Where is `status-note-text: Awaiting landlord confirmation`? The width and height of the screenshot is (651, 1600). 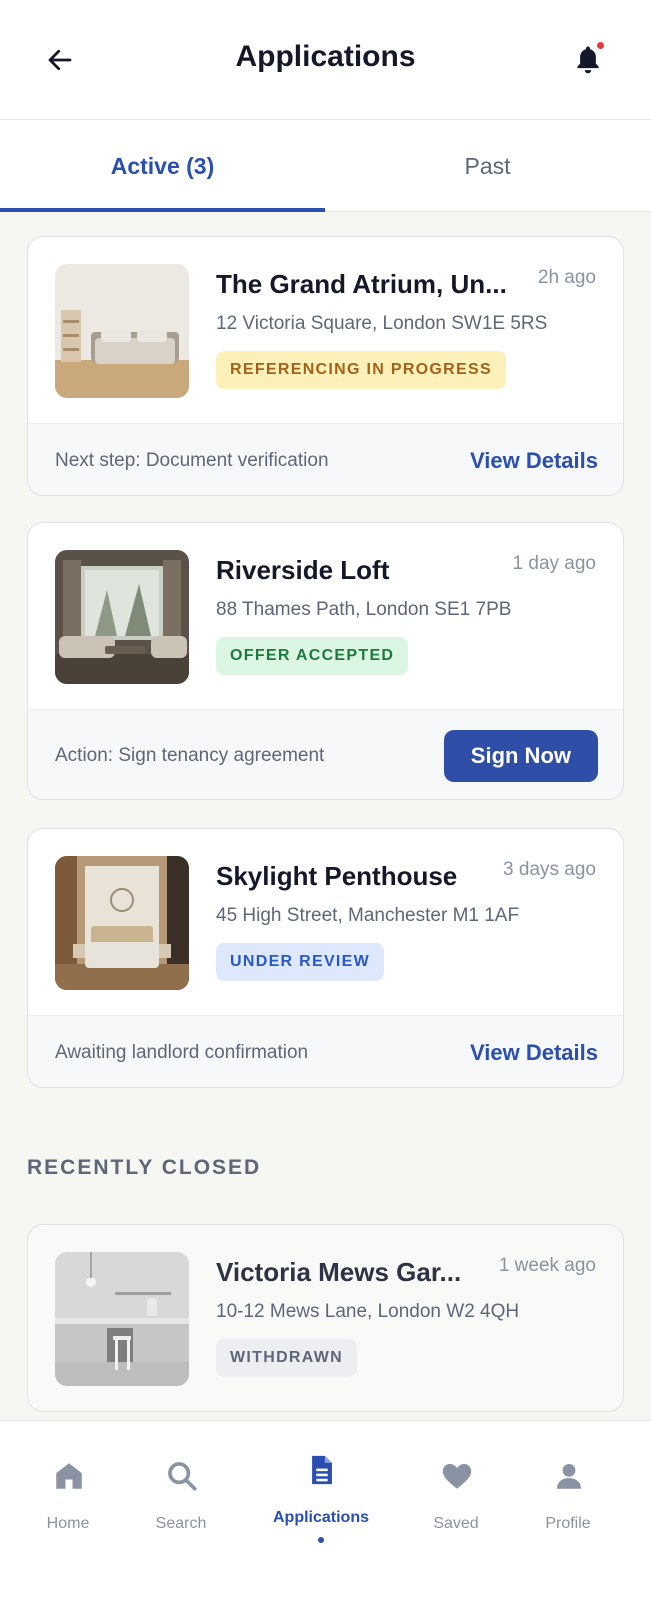 status-note-text: Awaiting landlord confirmation is located at coordinates (182, 1052).